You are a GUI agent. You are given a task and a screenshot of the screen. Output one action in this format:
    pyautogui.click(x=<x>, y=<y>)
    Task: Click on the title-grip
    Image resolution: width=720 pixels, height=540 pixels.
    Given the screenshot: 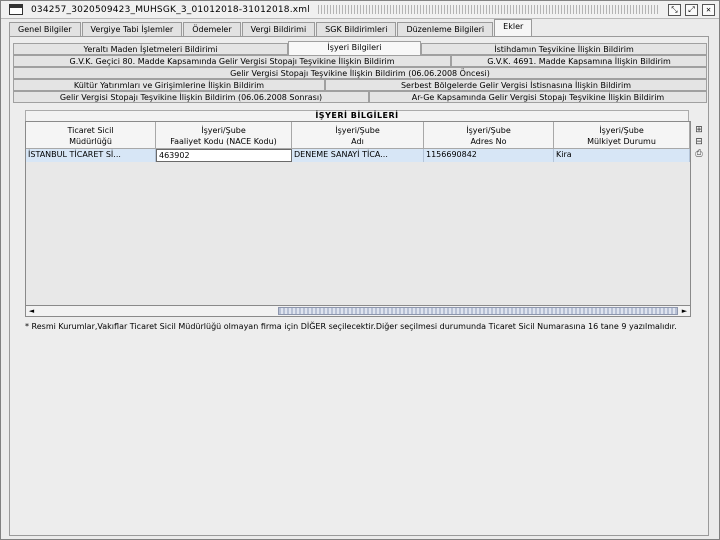 What is the action you would take?
    pyautogui.click(x=488, y=9)
    